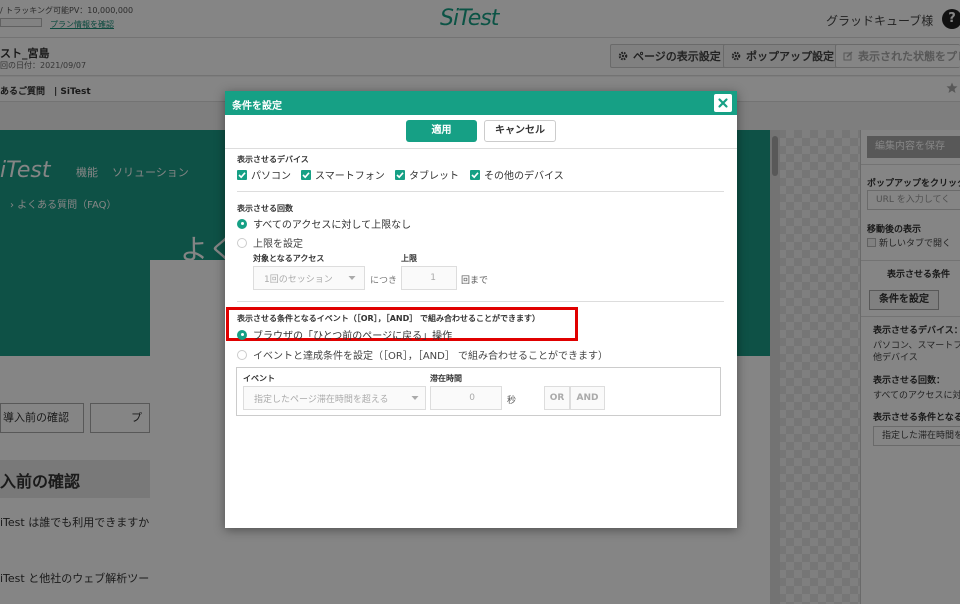 The height and width of the screenshot is (604, 960). I want to click on event-select-value: 指定したページ滞在時間を超える, so click(321, 399).